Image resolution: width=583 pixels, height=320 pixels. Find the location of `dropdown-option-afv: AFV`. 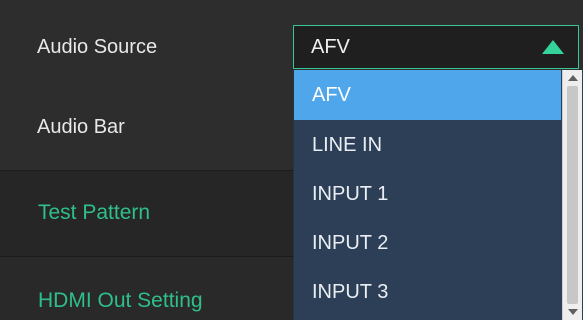

dropdown-option-afv: AFV is located at coordinates (427, 95).